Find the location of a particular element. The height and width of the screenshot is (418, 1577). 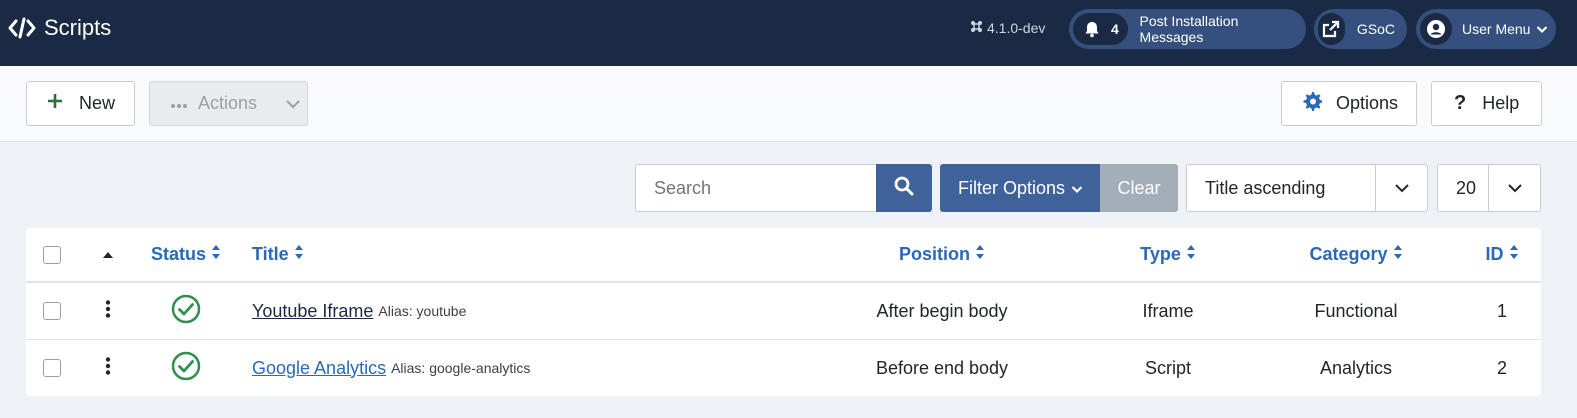

user-icon is located at coordinates (1436, 29).